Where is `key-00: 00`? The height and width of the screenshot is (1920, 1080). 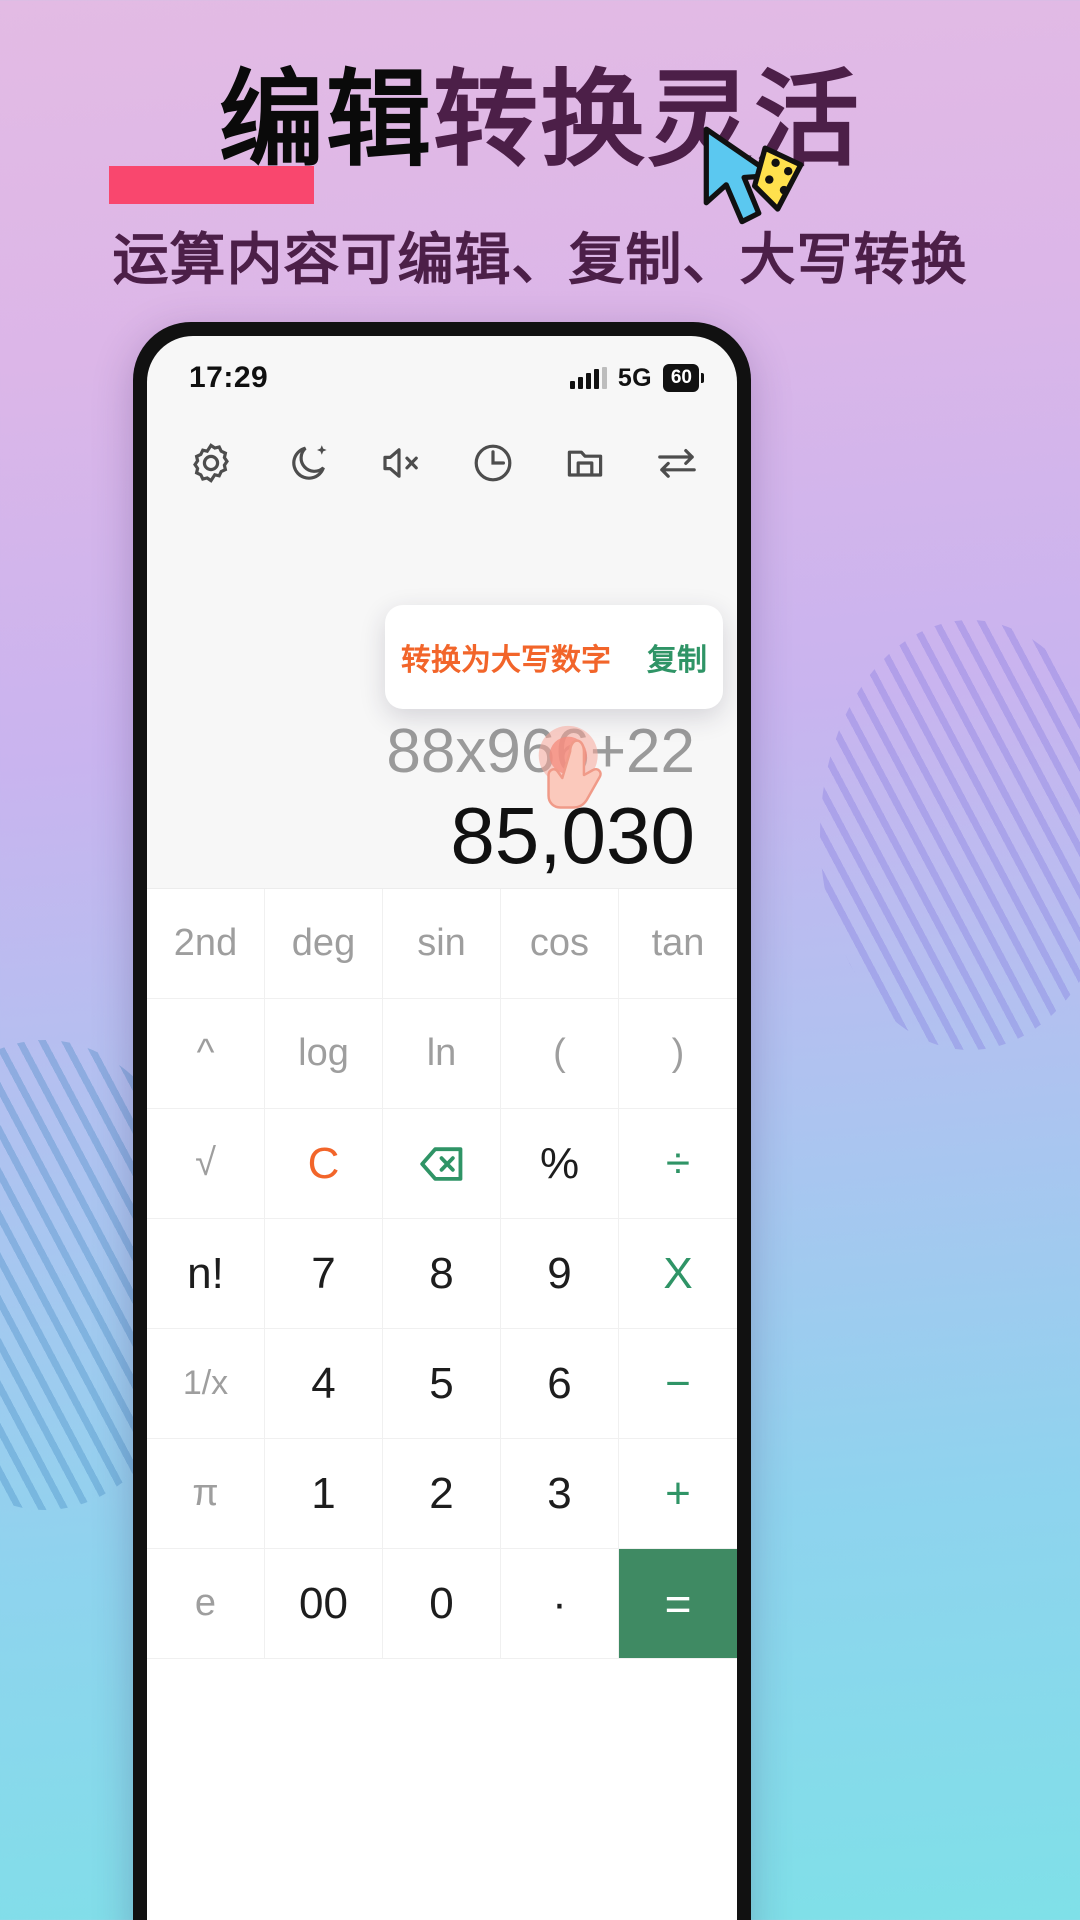
key-00: 00 is located at coordinates (324, 1604).